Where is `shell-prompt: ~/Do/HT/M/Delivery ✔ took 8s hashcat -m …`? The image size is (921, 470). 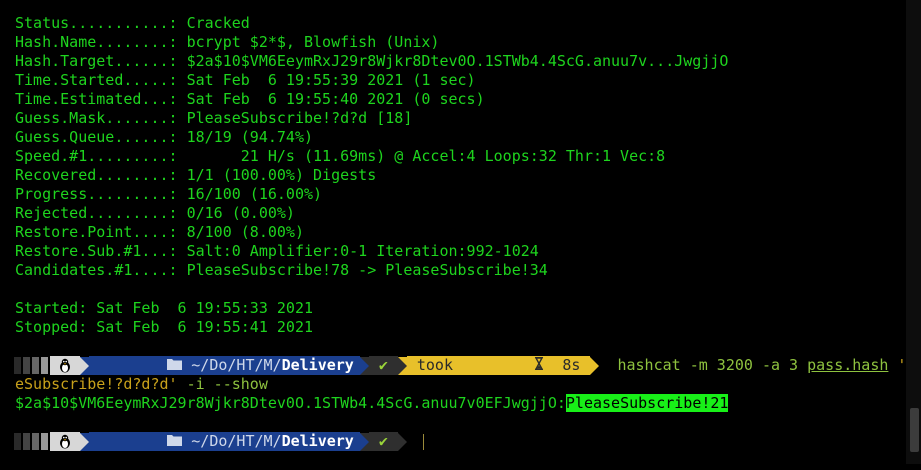 shell-prompt: ~/Do/HT/M/Delivery ✔ took 8s hashcat -m … is located at coordinates (467, 365).